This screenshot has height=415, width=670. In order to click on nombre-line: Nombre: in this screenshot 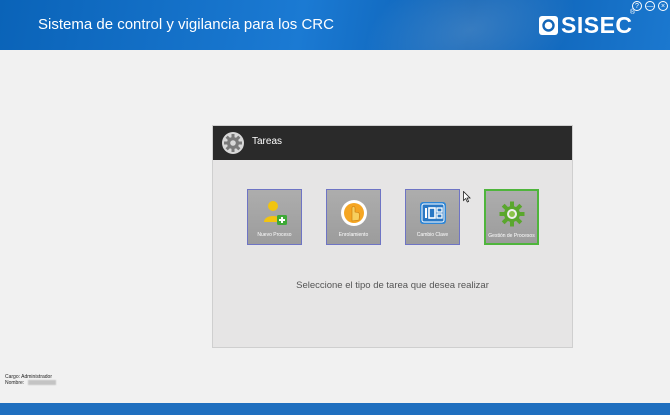, I will do `click(30, 383)`.